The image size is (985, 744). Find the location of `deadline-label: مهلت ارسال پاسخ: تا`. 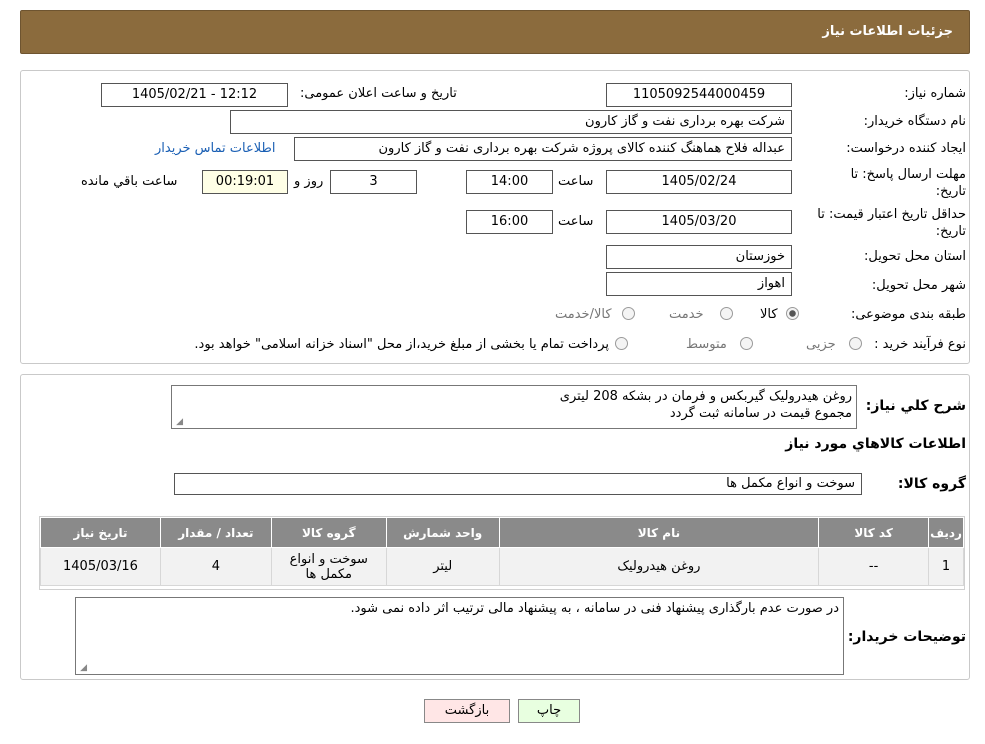

deadline-label: مهلت ارسال پاسخ: تا is located at coordinates (908, 174).